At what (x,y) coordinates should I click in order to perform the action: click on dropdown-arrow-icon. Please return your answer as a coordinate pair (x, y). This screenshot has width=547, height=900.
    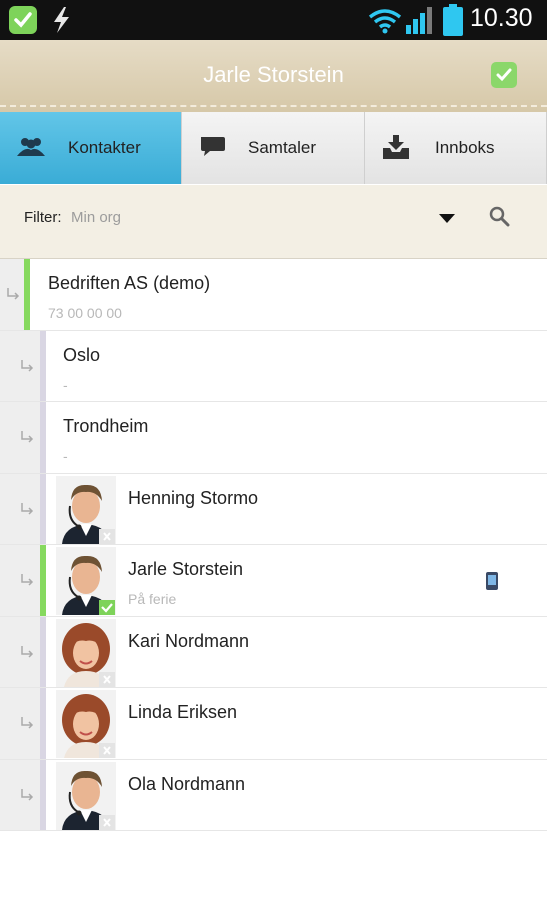
    Looking at the image, I should click on (447, 218).